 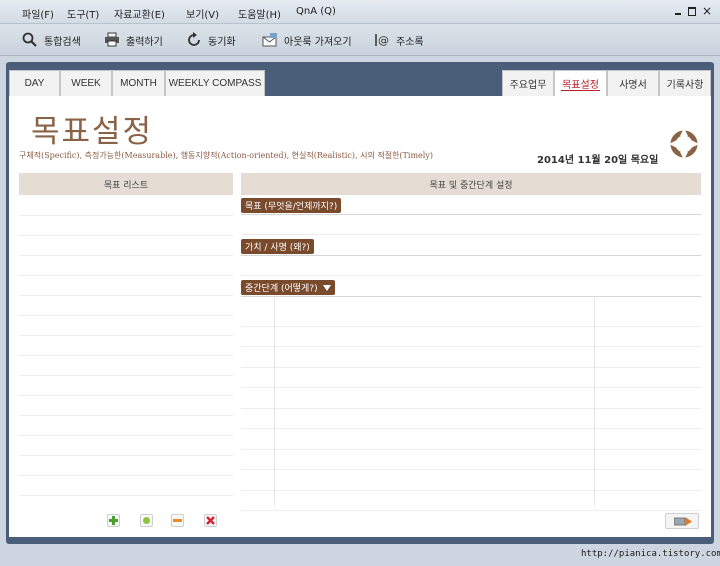 I want to click on tab-goal-setting: 목표설정, so click(x=580, y=83).